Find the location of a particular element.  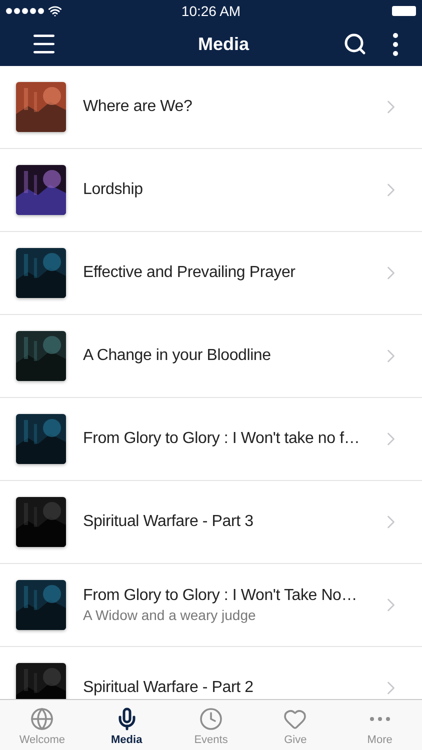

media-row: Spiritual Warfare - Part 3 is located at coordinates (211, 522).